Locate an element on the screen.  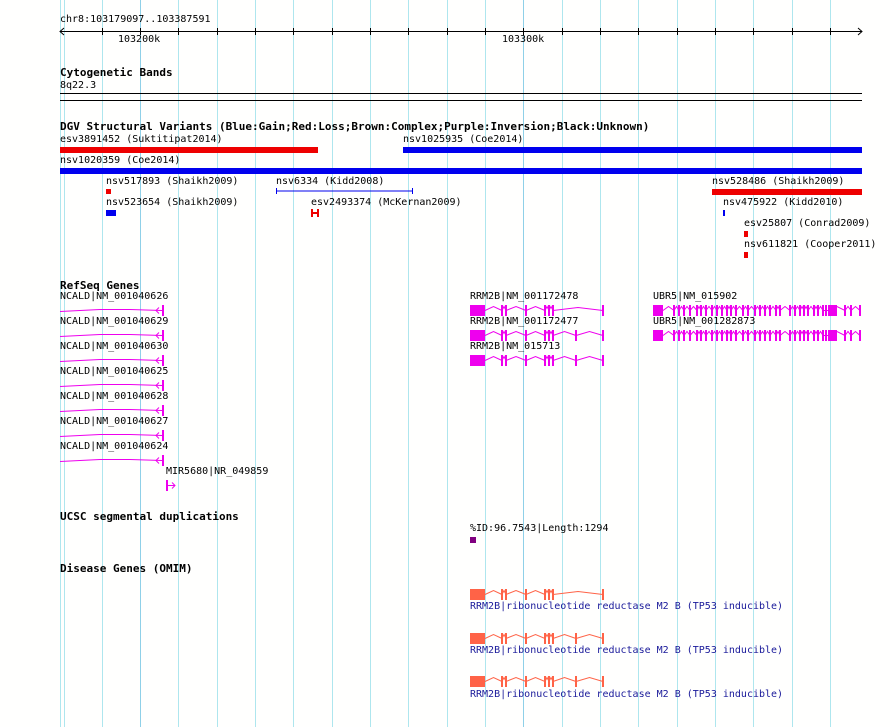
track-title-omim: Disease Genes (OMIM) is located at coordinates (126, 568).